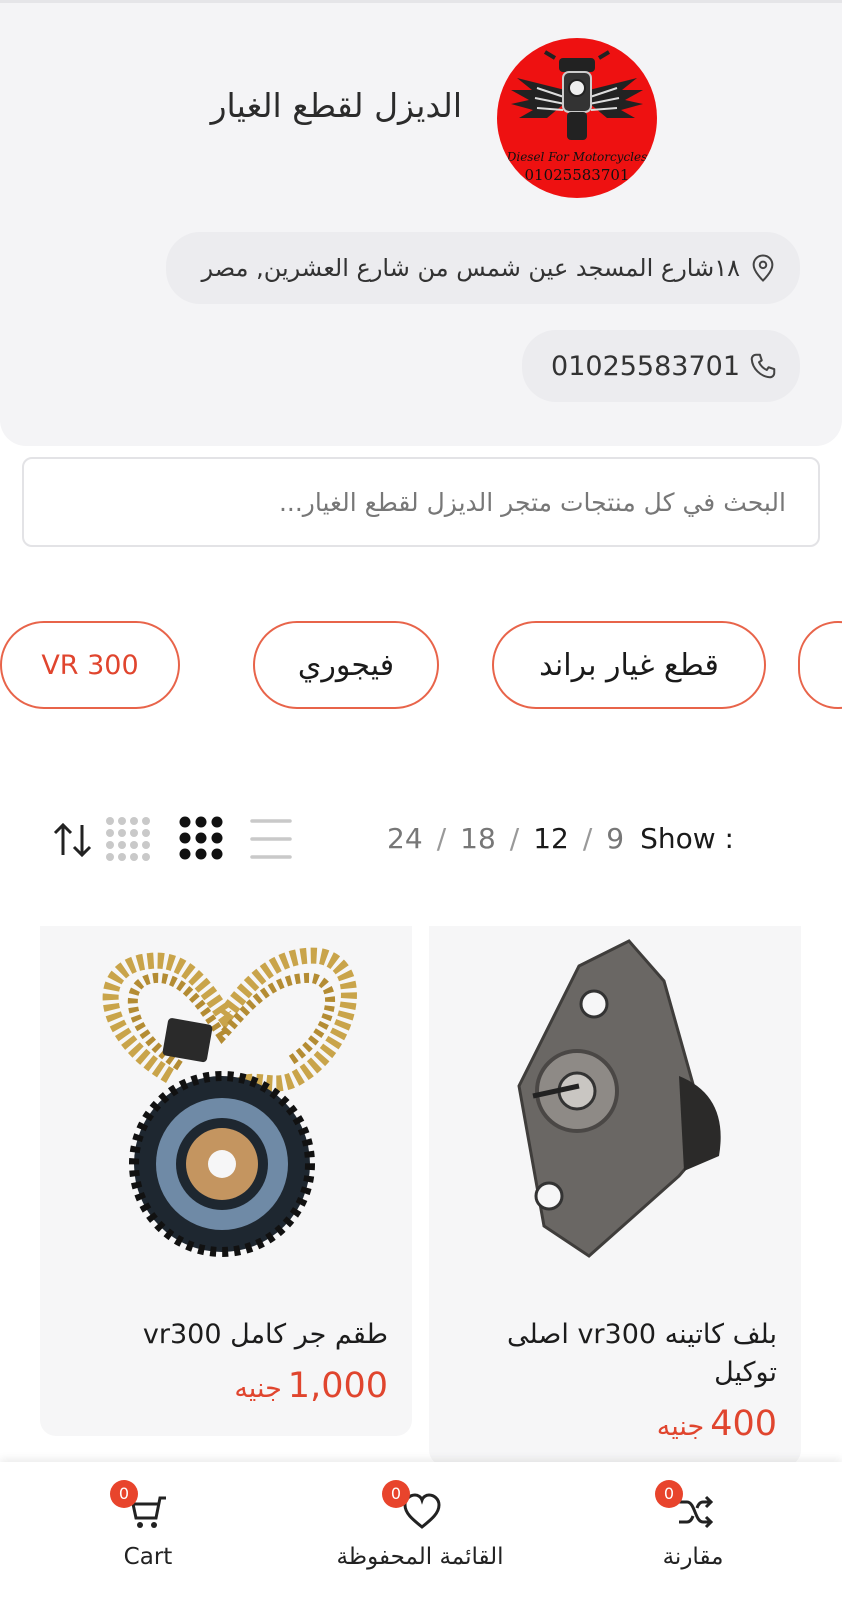 The height and width of the screenshot is (1600, 842). I want to click on nav-wishlist: 0 القائمة المحفوظة, so click(420, 1531).